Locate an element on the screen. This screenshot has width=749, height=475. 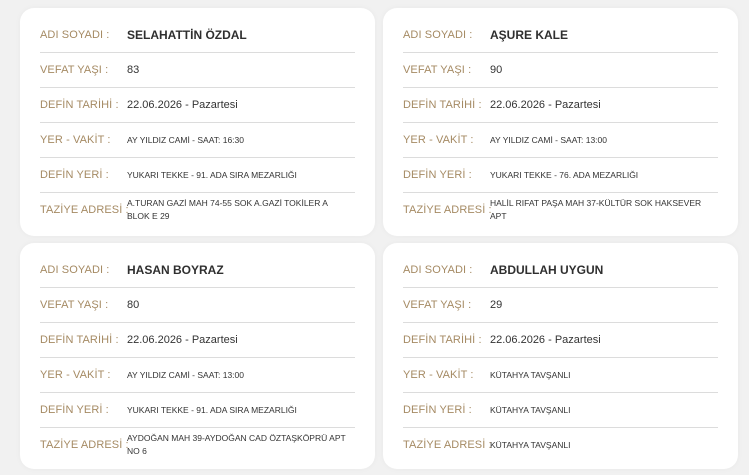
burial-row: DEFİN YERİ : KÜTAHYA TAVŞANLI is located at coordinates (560, 410).